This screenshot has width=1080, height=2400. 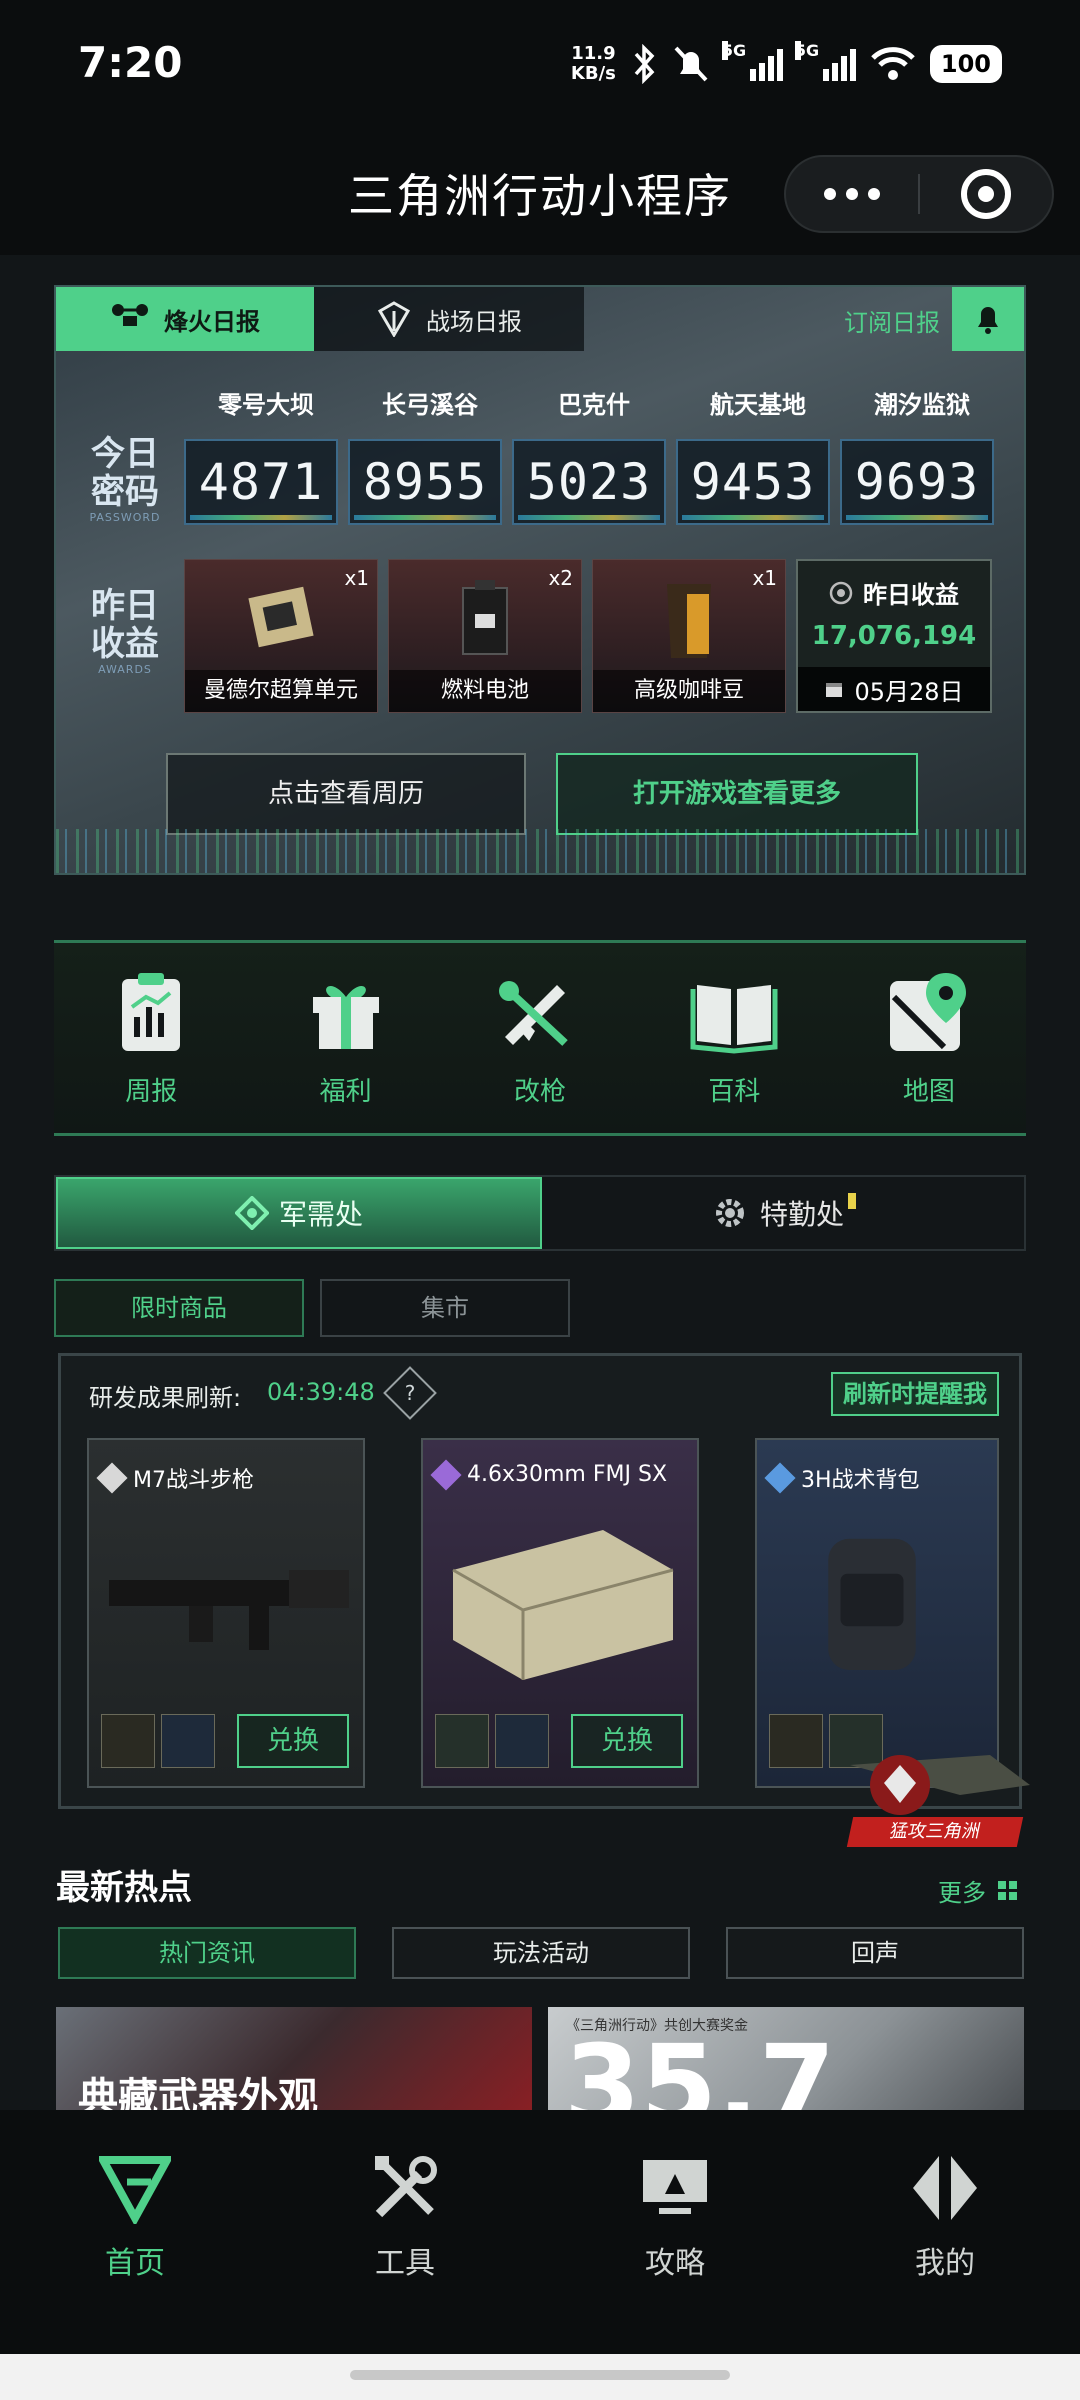 I want to click on signal-icon-1: 5G, so click(x=752, y=61).